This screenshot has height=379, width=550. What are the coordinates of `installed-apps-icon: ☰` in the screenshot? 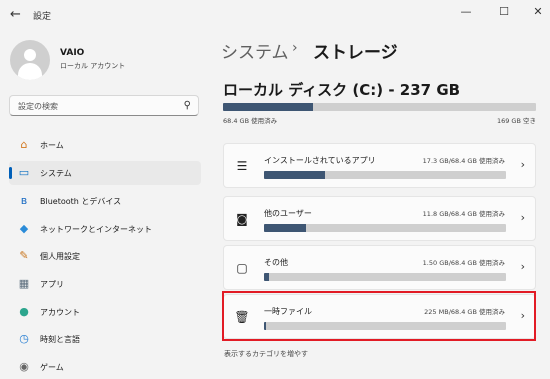 It's located at (242, 166).